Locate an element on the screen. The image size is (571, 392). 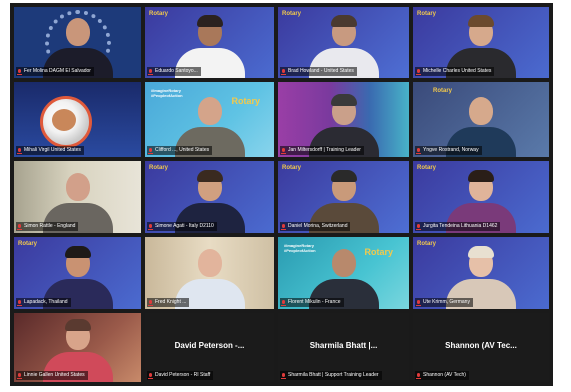
participant-tile-camera-off: Shannon (AV Tec... Shannon (AV Tech) is located at coordinates (481, 347).